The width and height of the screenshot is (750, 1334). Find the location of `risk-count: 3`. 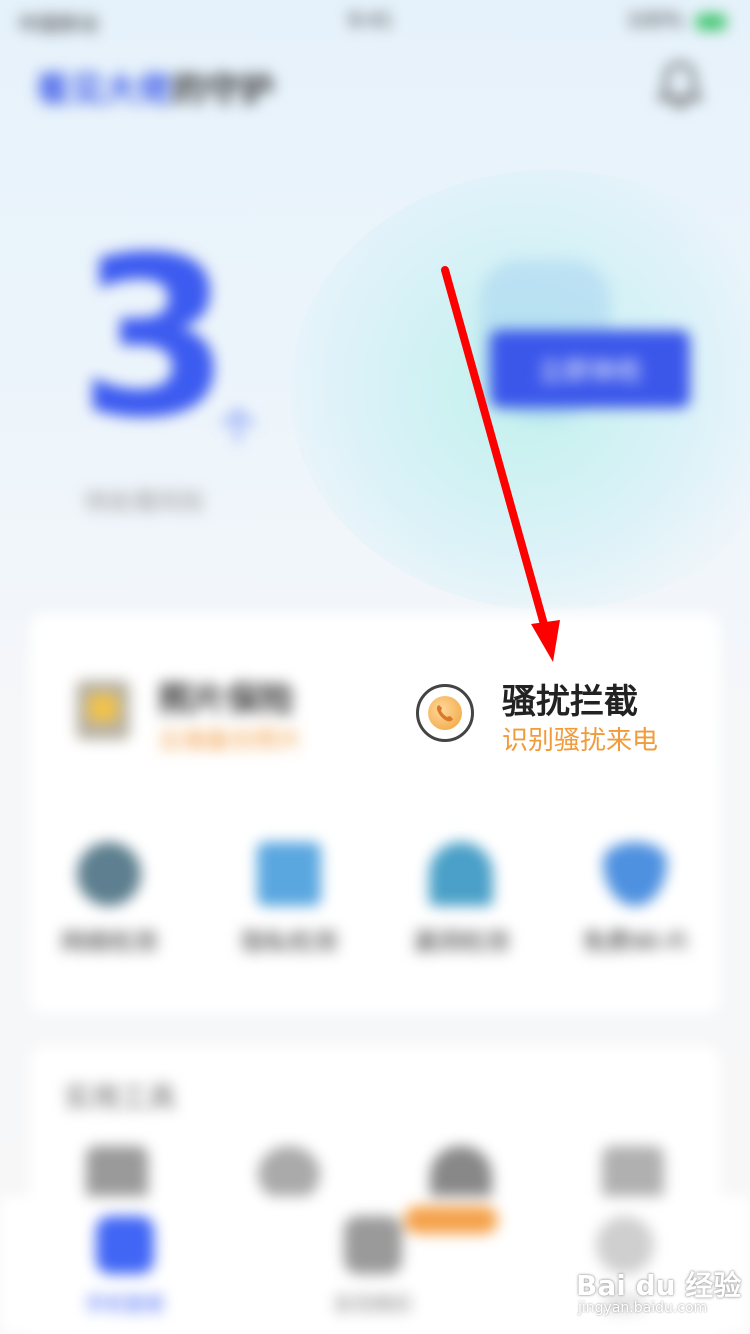

risk-count: 3 is located at coordinates (155, 338).